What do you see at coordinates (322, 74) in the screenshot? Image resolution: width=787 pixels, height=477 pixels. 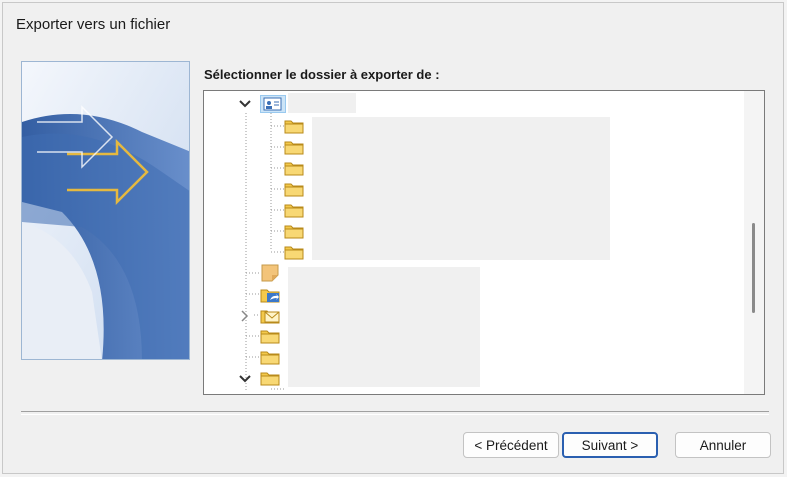 I see `select-folder-label: Sélectionner le dossier à exporter de :` at bounding box center [322, 74].